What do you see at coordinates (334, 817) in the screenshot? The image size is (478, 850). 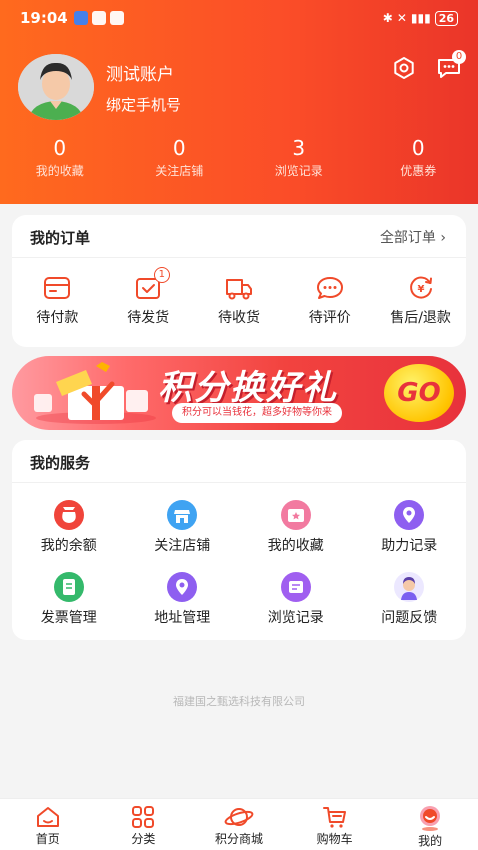 I see `cart-icon` at bounding box center [334, 817].